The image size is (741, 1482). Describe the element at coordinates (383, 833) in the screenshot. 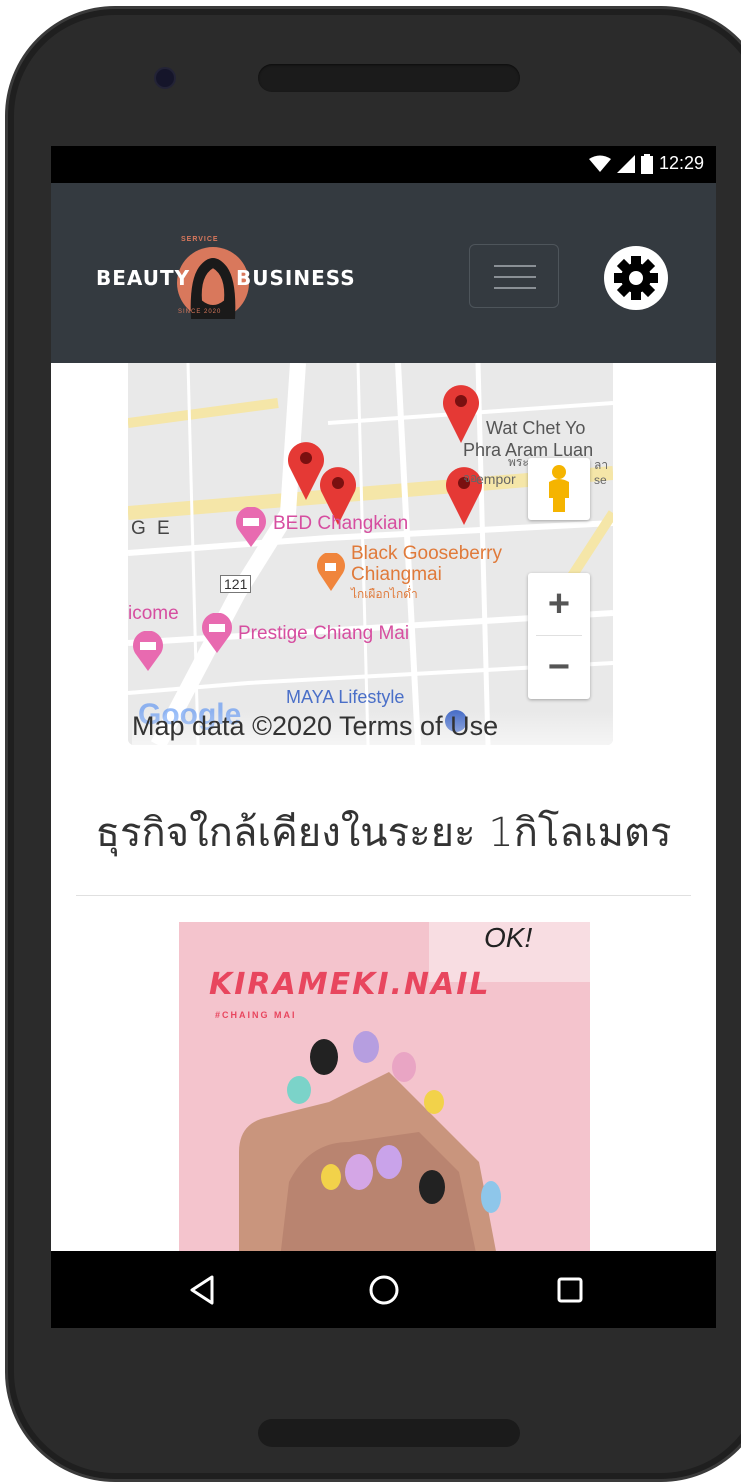

I see `section-heading: ธุรกิจใกล้เคียงในระยะ 1กิโลเมตร` at that location.